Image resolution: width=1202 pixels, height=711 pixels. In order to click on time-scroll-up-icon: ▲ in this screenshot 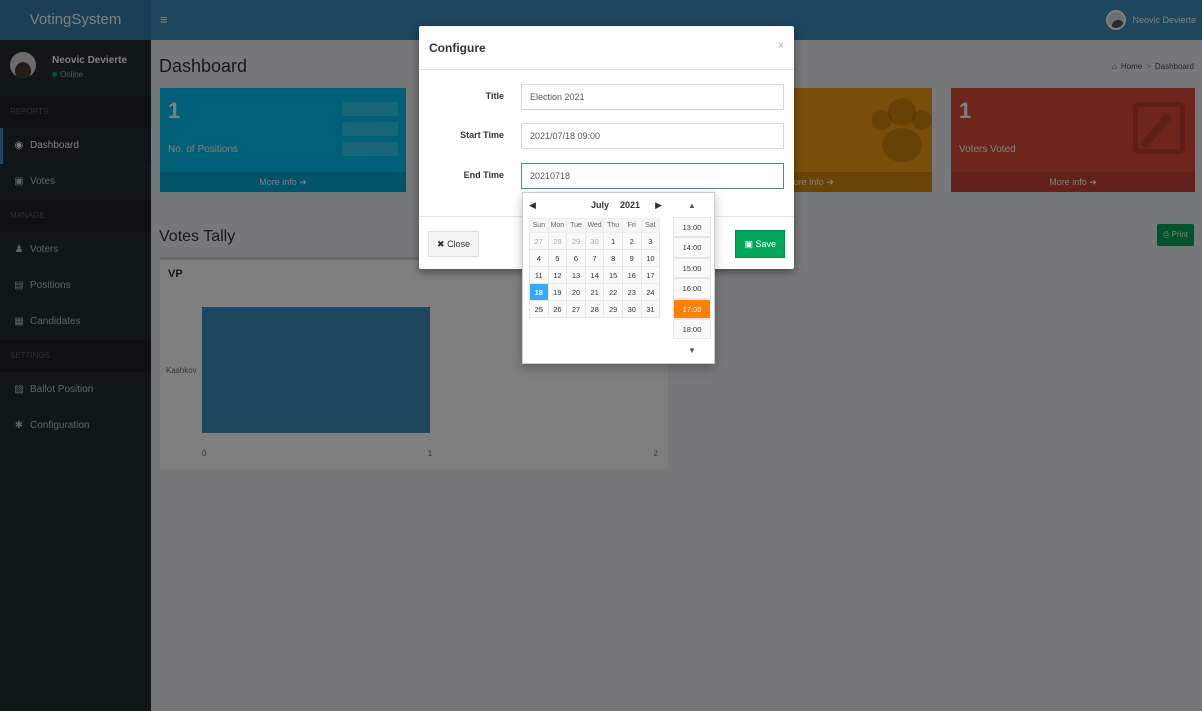, I will do `click(692, 206)`.